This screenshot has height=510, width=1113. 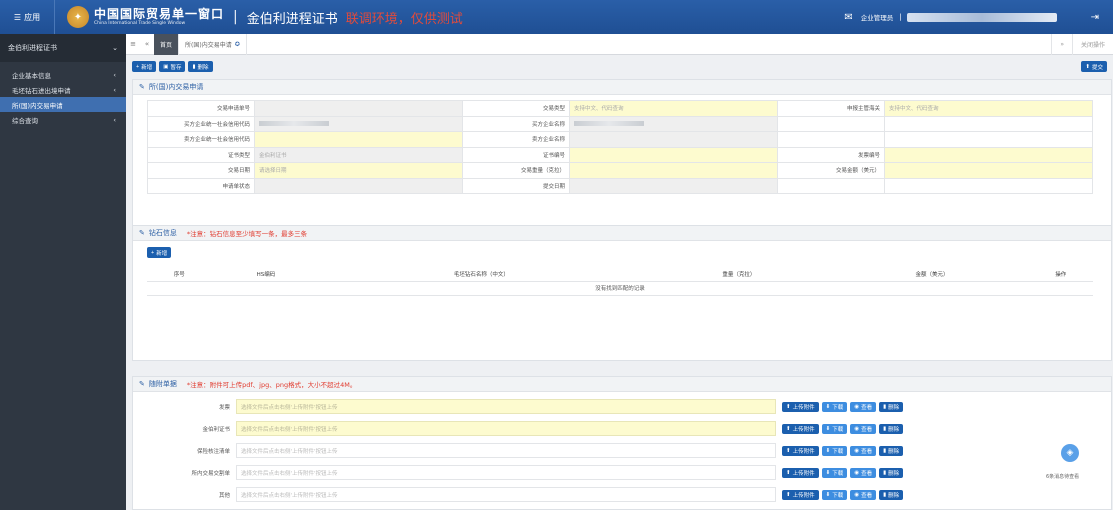 What do you see at coordinates (271, 385) in the screenshot?
I see `attach-note: *注意：附件可上传pdf、jpg、png格式，大小不超过4M。` at bounding box center [271, 385].